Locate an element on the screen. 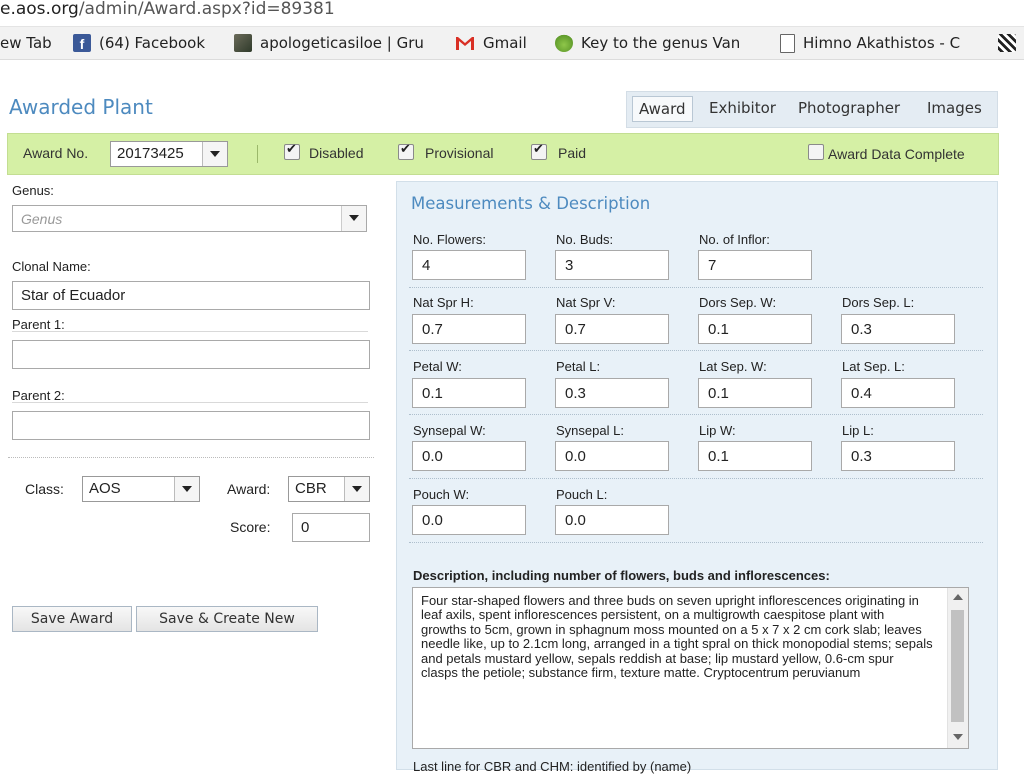 The width and height of the screenshot is (1024, 774). address-bar: e.aos.org/admin/Award.aspx?id=89381 is located at coordinates (512, 12).